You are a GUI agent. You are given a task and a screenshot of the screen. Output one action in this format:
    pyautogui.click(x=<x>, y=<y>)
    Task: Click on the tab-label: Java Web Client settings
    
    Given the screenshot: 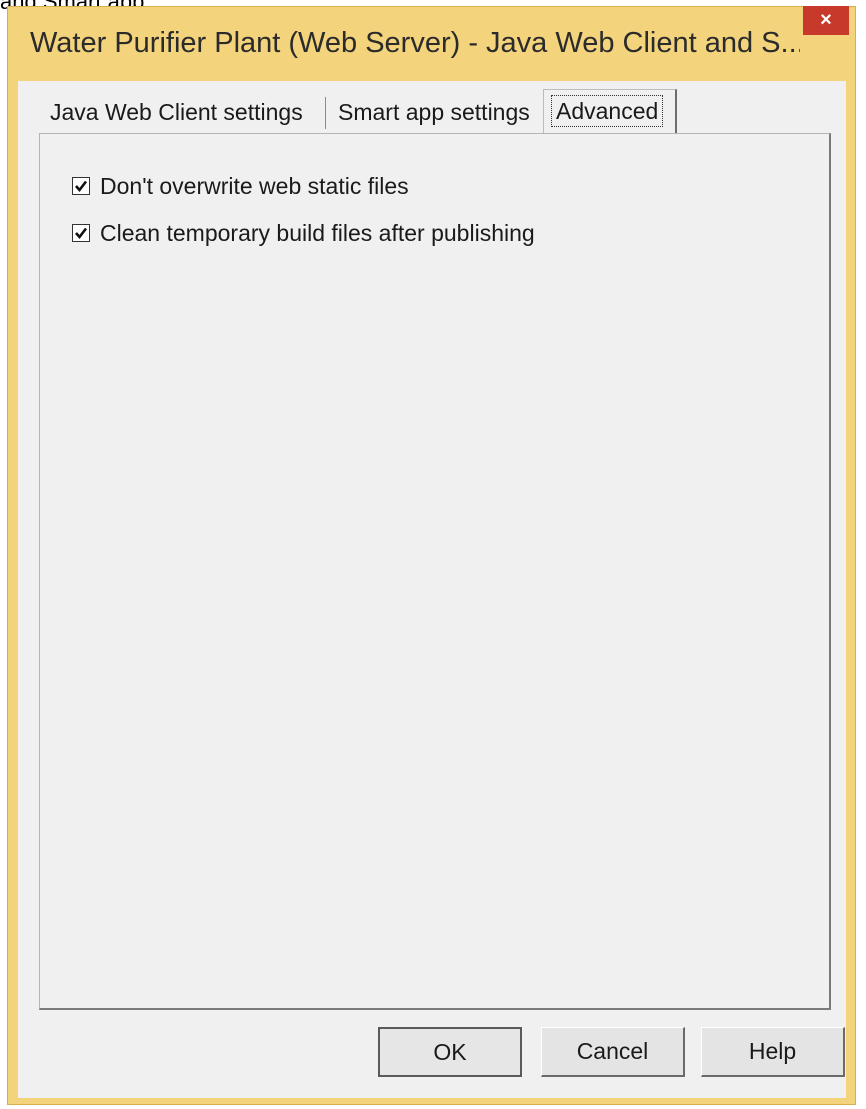 What is the action you would take?
    pyautogui.click(x=176, y=112)
    